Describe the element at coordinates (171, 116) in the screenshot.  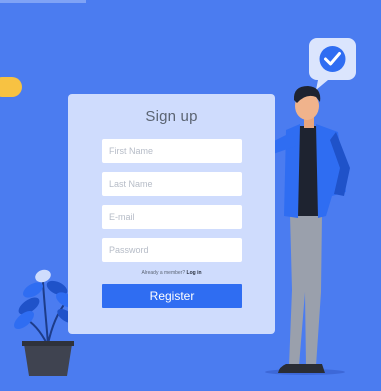
I see `signup-title: Sign up` at that location.